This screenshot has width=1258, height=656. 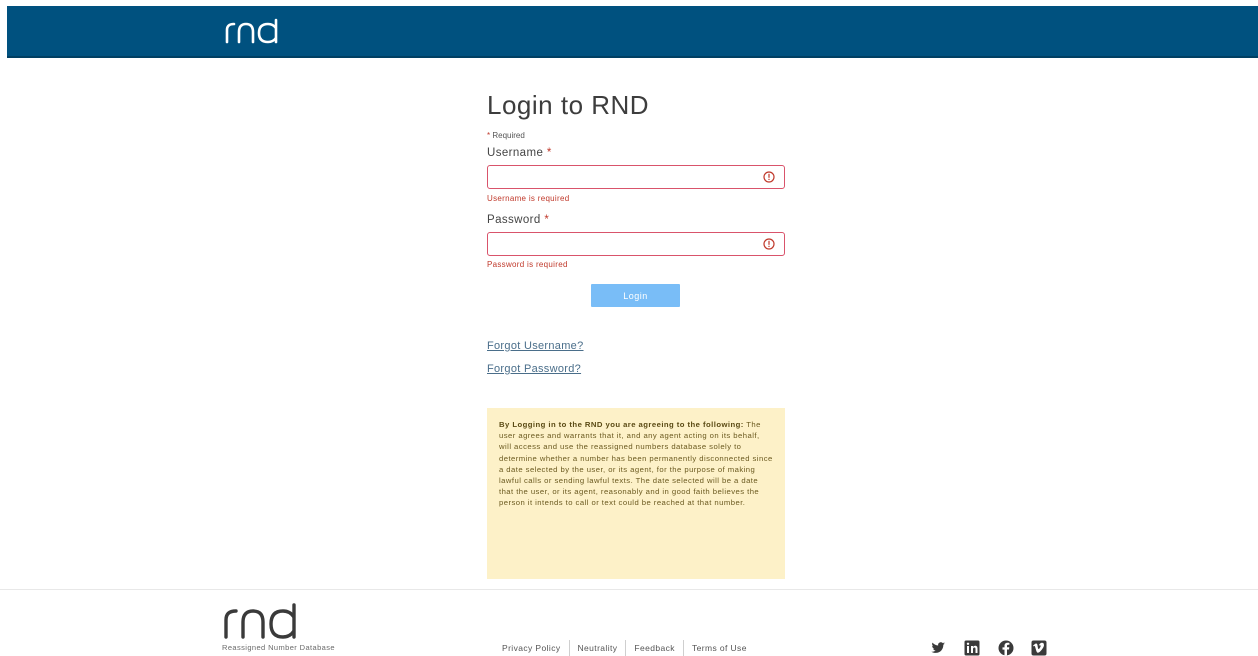 I want to click on vimeo-icon, so click(x=1039, y=648).